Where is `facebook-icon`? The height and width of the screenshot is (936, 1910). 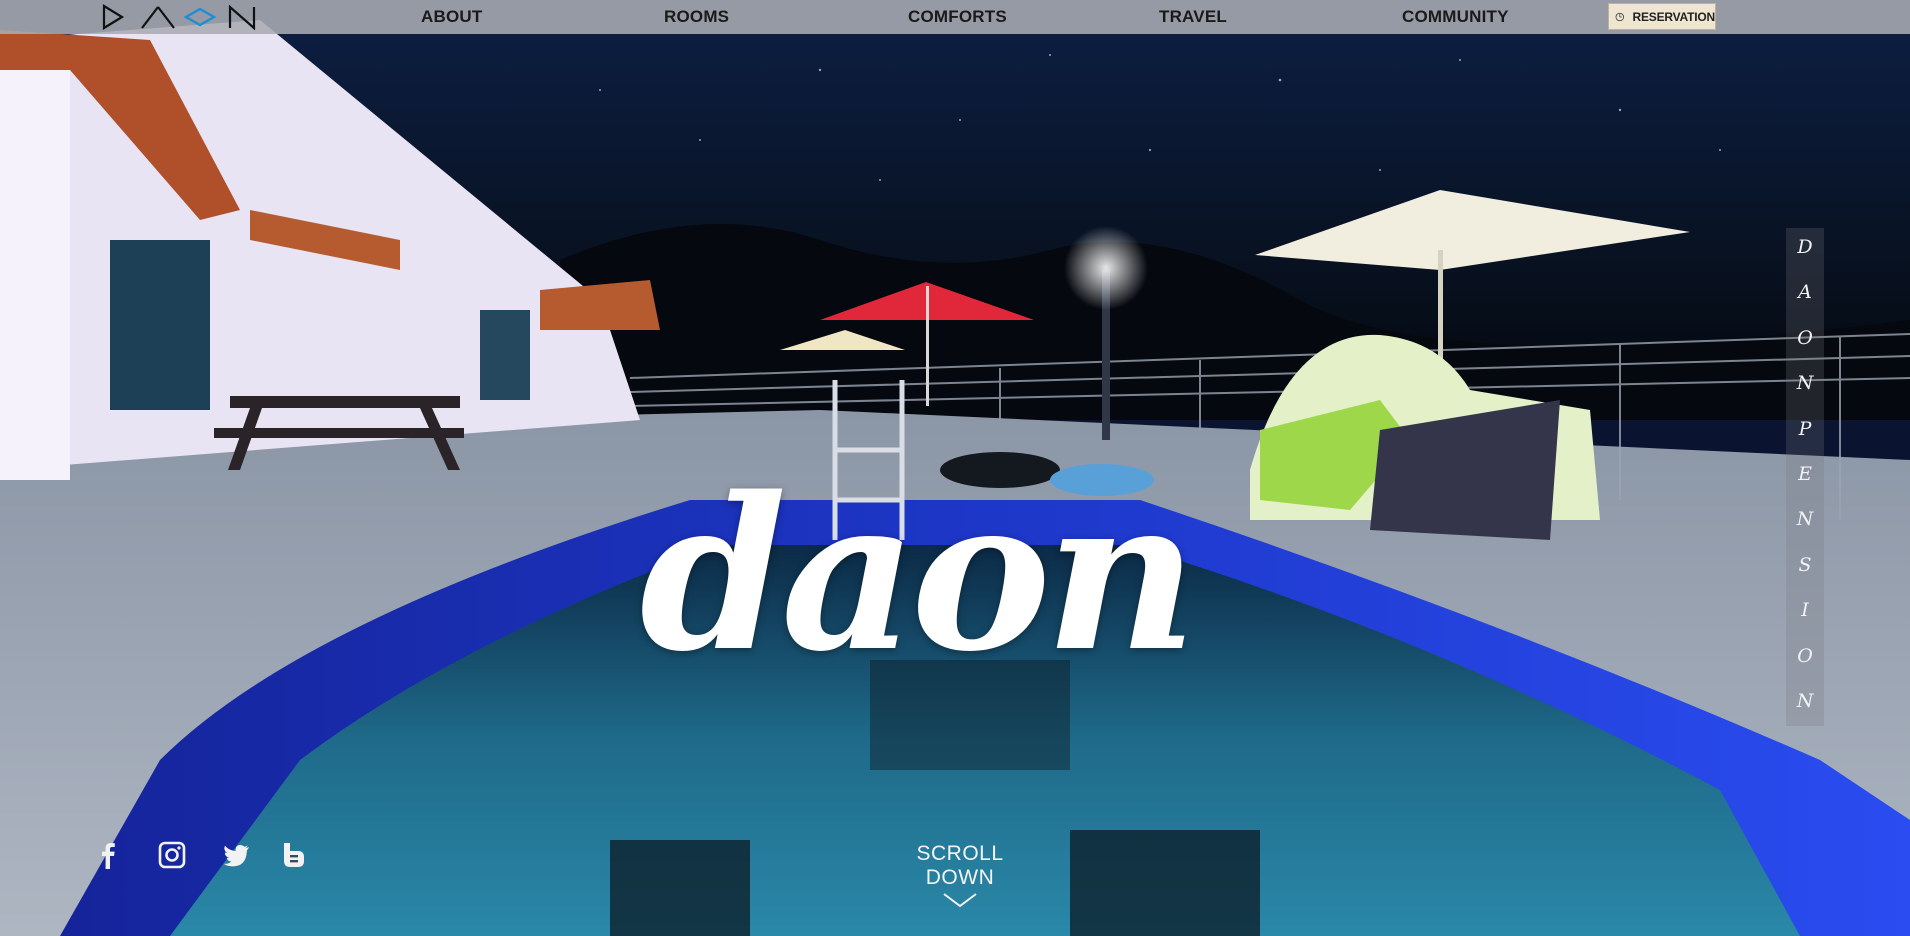
facebook-icon is located at coordinates (108, 855).